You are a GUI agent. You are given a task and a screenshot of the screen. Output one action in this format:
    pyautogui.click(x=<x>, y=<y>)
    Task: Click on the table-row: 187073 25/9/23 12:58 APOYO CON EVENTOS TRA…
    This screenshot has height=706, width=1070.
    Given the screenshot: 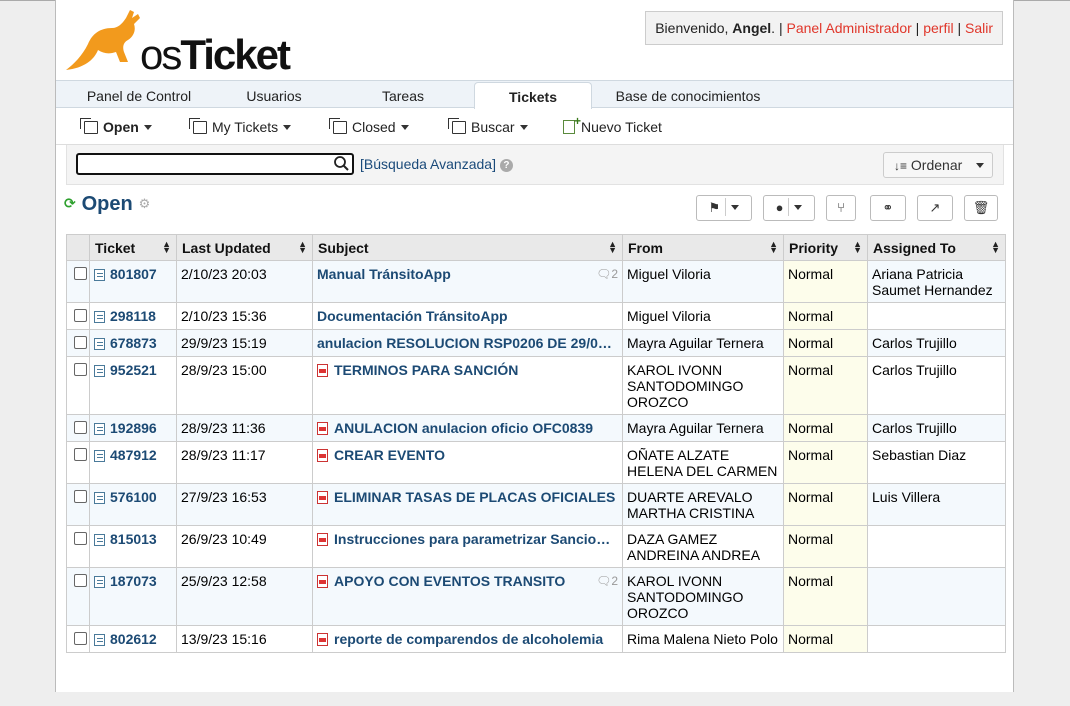 What is the action you would take?
    pyautogui.click(x=536, y=596)
    